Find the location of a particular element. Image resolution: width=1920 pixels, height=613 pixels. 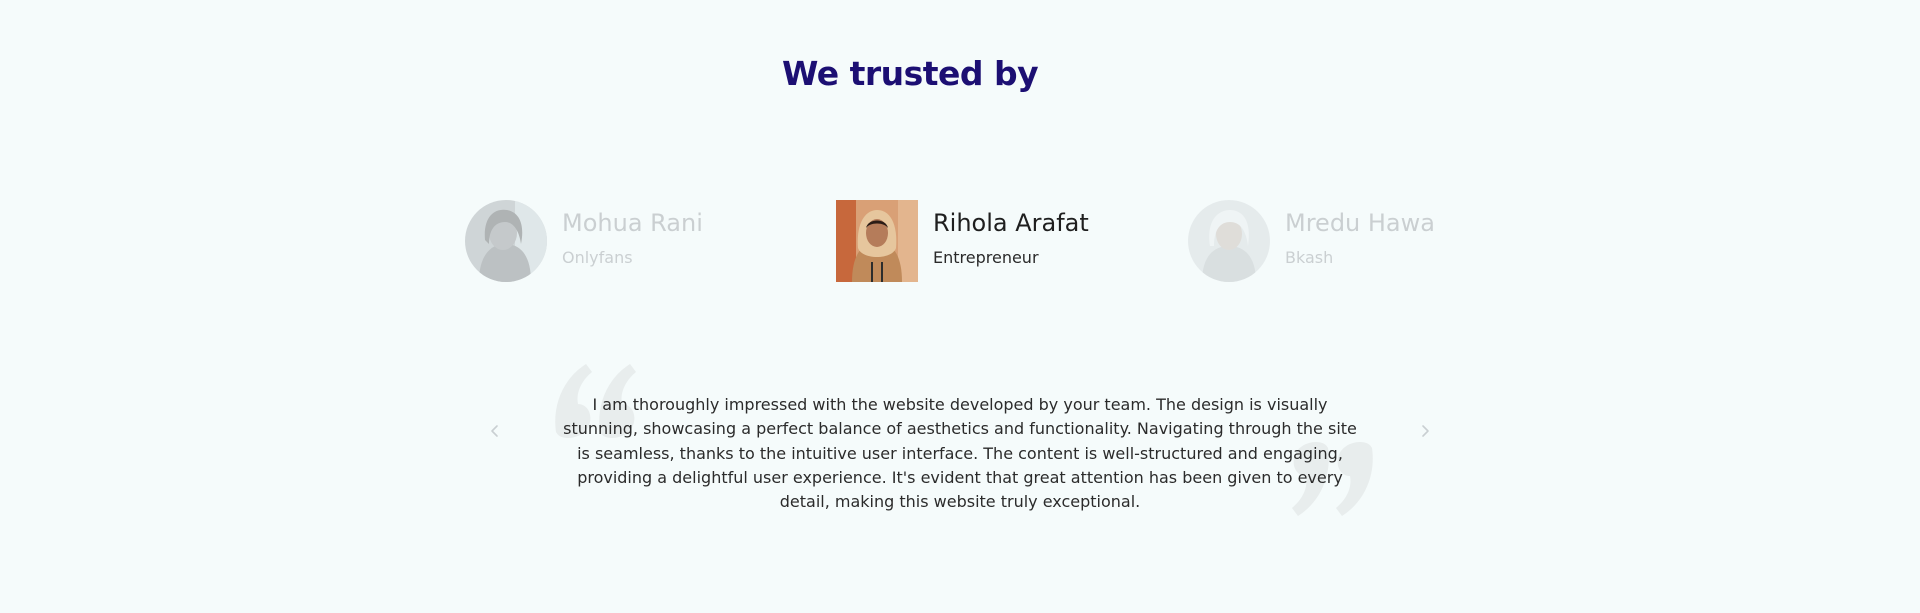

testimonial-role: Bkash is located at coordinates (1309, 257).